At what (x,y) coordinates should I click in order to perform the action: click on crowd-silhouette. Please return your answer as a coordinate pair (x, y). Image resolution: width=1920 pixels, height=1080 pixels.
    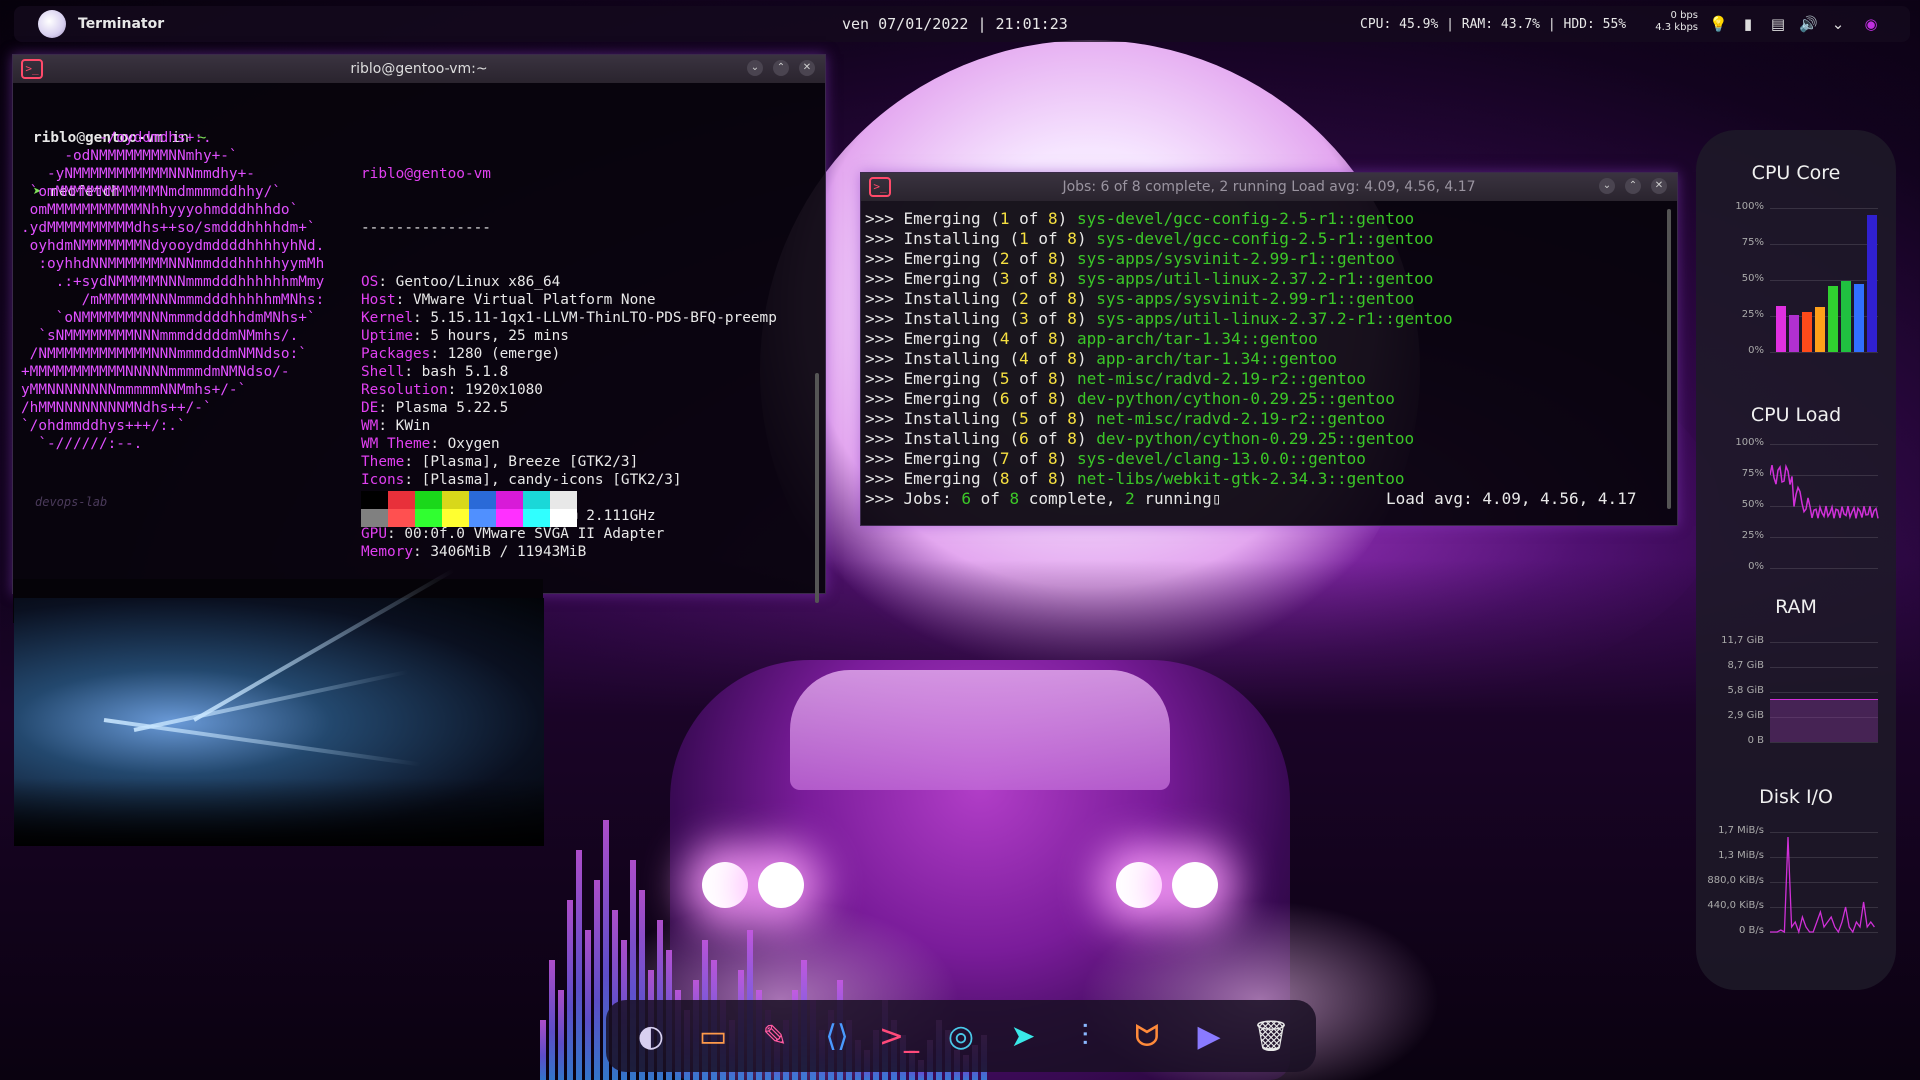
    Looking at the image, I should click on (279, 812).